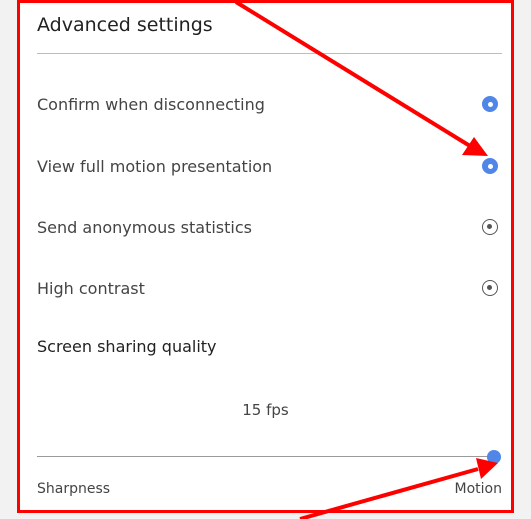 The width and height of the screenshot is (531, 519). Describe the element at coordinates (125, 25) in the screenshot. I see `panel-title: Advanced settings` at that location.